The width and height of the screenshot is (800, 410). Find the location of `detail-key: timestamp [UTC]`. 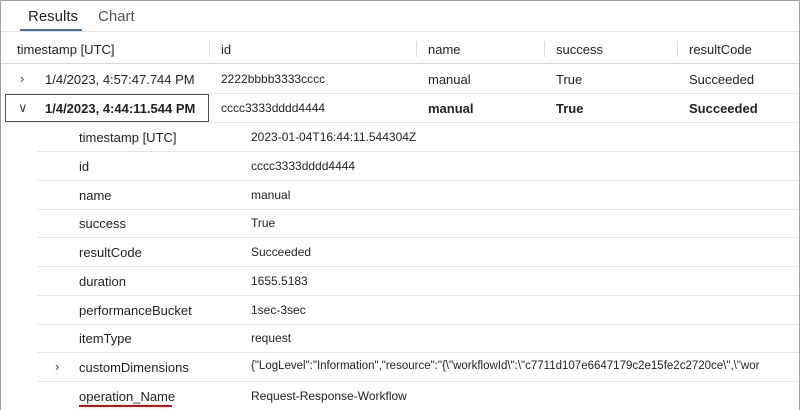

detail-key: timestamp [UTC] is located at coordinates (128, 137).